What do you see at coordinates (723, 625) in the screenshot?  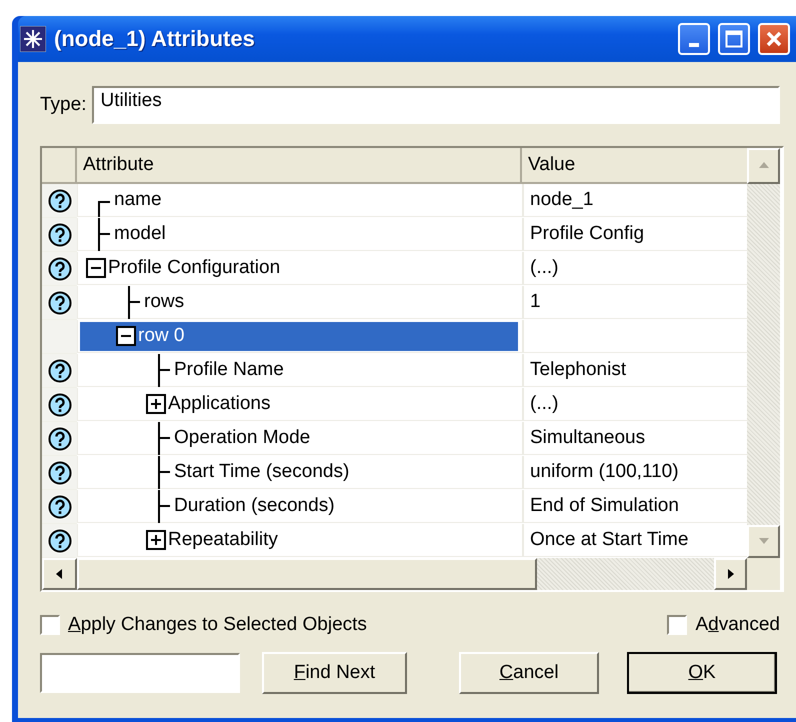 I see `checkbox: Advanced` at bounding box center [723, 625].